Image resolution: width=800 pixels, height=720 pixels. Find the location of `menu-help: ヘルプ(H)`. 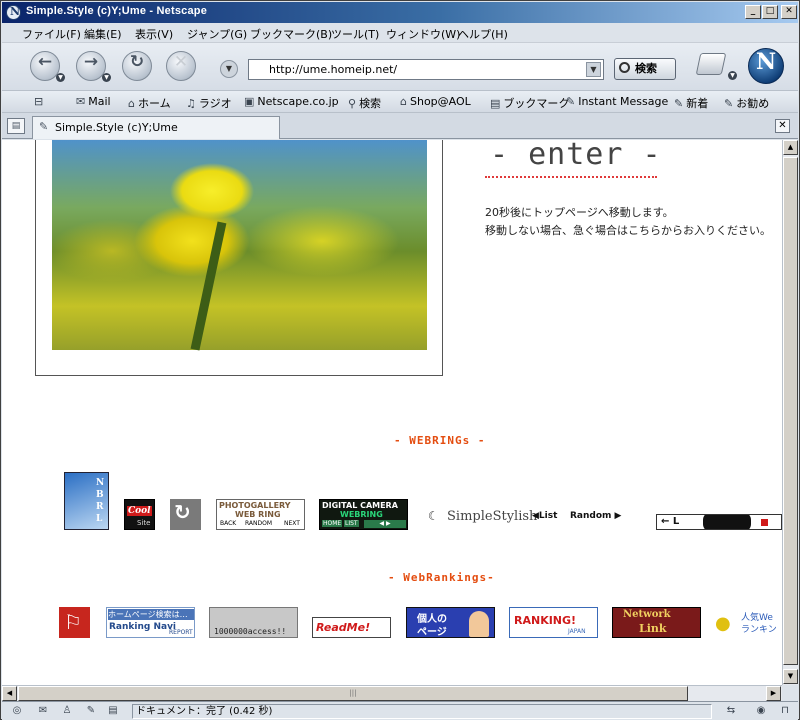

menu-help: ヘルプ(H) is located at coordinates (483, 34).